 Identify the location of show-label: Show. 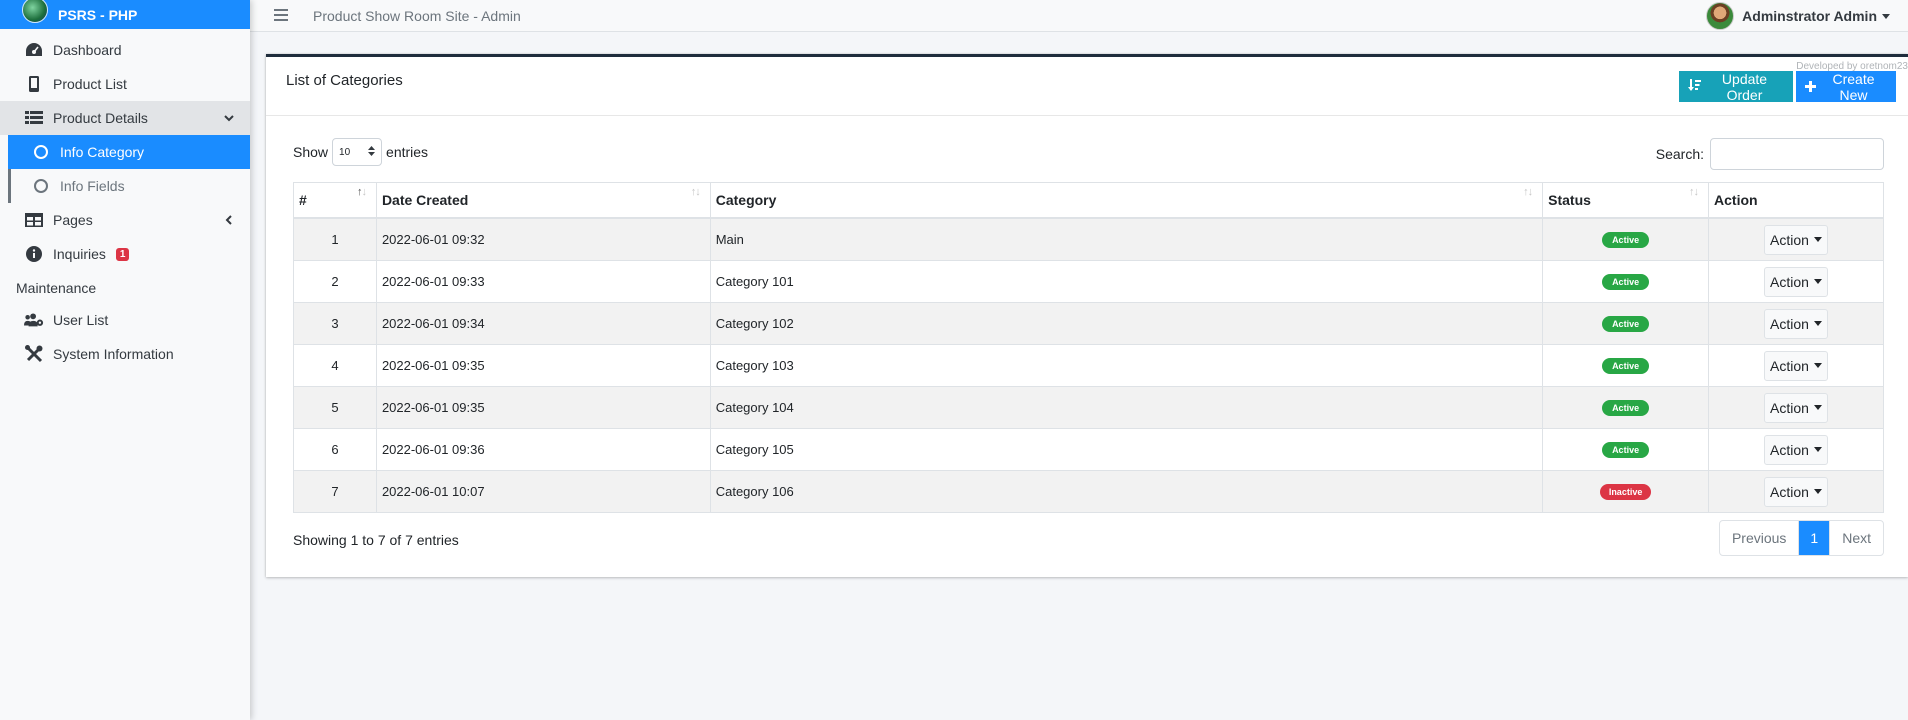
(311, 152).